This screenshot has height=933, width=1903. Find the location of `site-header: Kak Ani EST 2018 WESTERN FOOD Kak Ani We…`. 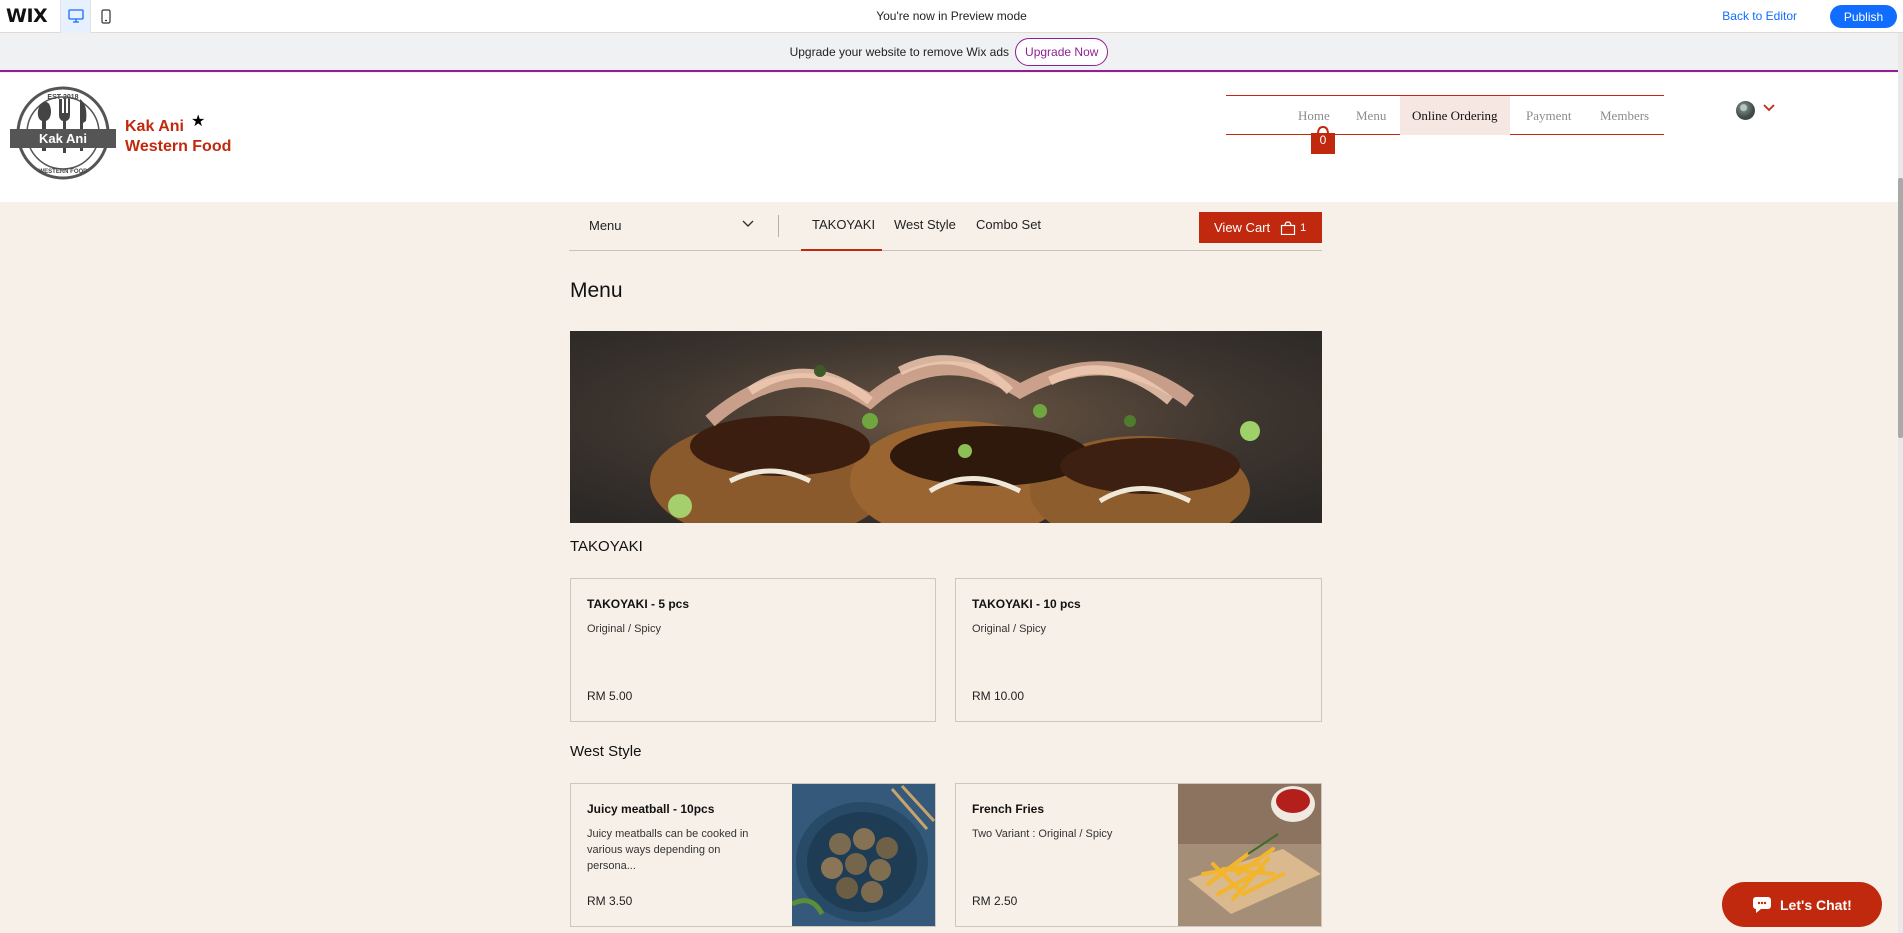

site-header: Kak Ani EST 2018 WESTERN FOOD Kak Ani We… is located at coordinates (949, 137).